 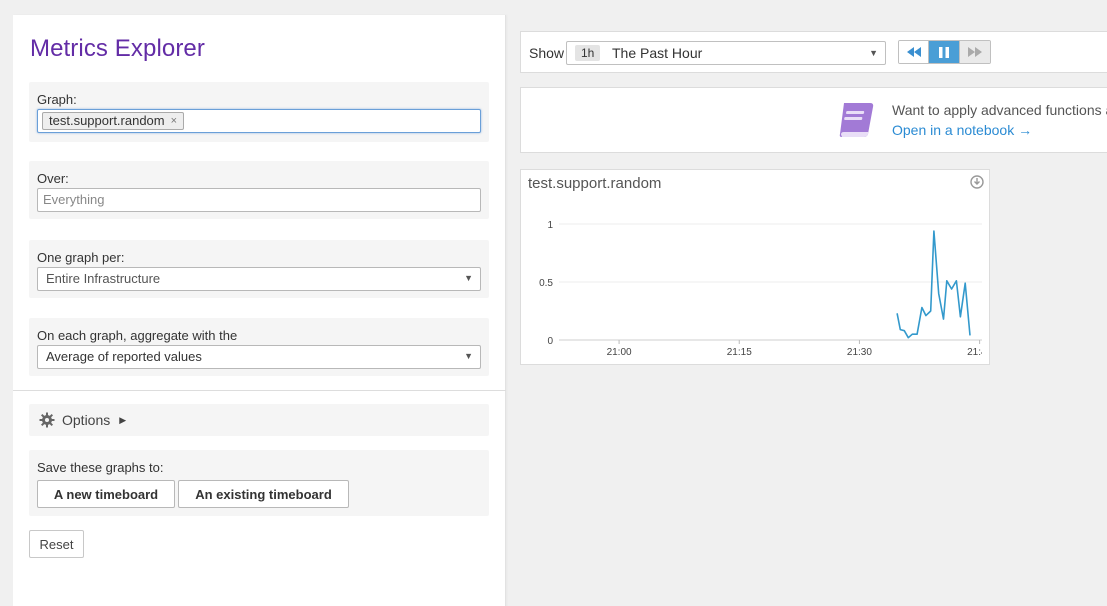 What do you see at coordinates (259, 420) in the screenshot?
I see `options-toggle: Options ▶` at bounding box center [259, 420].